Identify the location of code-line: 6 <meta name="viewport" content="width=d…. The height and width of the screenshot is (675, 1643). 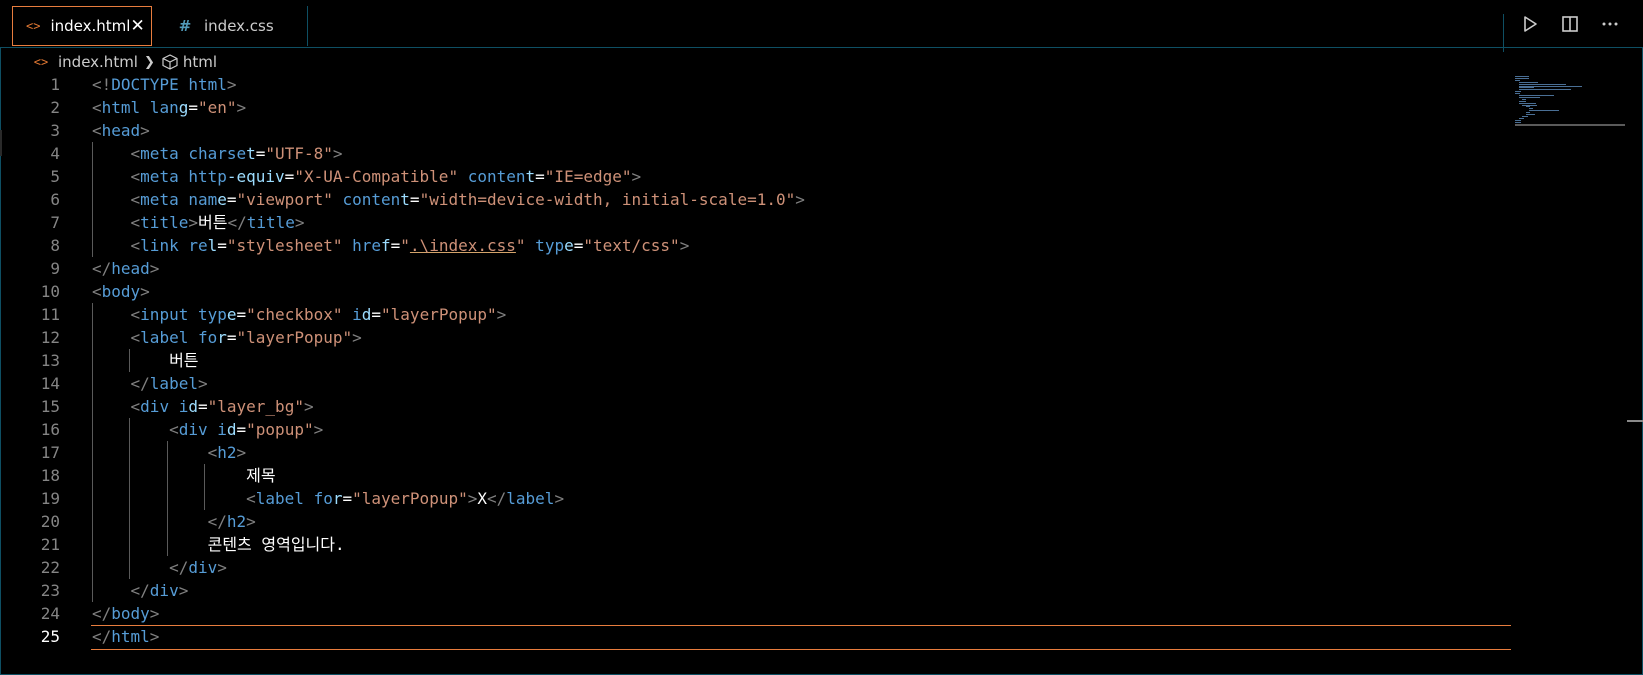
(755, 200).